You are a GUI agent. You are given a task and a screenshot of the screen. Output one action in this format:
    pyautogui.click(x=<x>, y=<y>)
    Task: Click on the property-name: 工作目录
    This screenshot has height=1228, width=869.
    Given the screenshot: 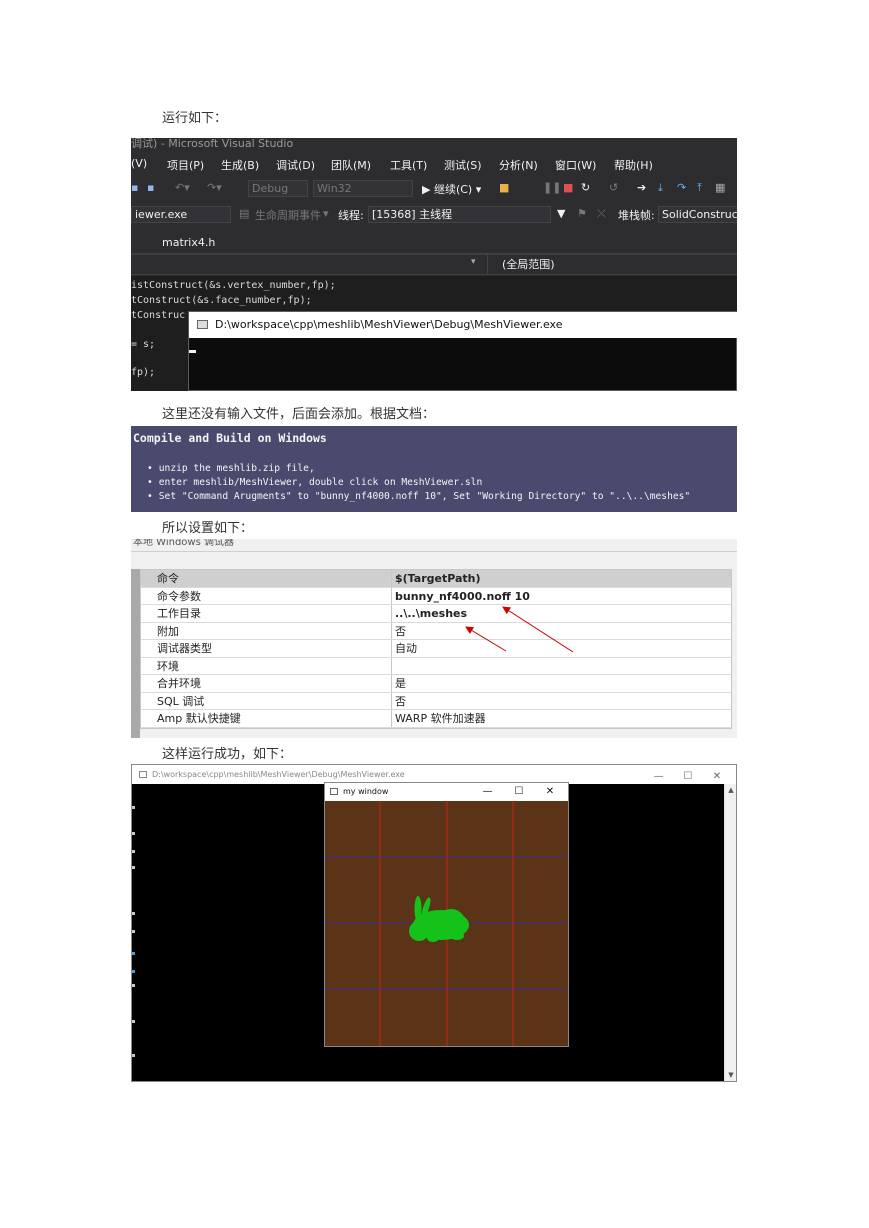 What is the action you would take?
    pyautogui.click(x=266, y=613)
    